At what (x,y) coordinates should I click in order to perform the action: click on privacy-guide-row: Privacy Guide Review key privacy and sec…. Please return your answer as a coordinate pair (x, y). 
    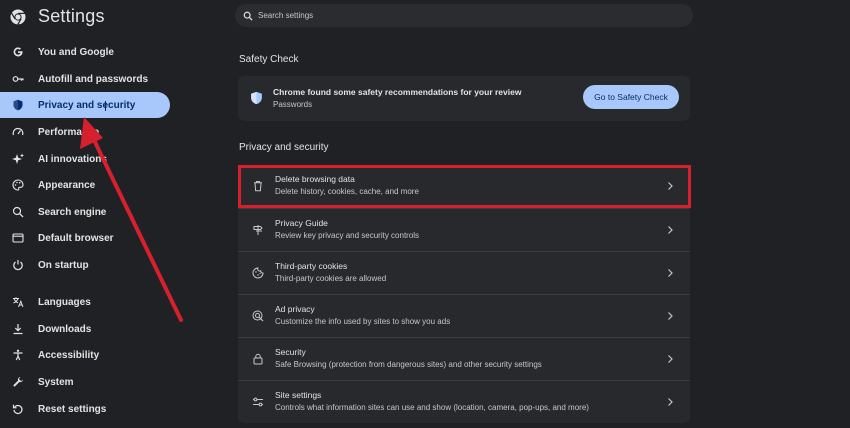
    Looking at the image, I should click on (464, 229).